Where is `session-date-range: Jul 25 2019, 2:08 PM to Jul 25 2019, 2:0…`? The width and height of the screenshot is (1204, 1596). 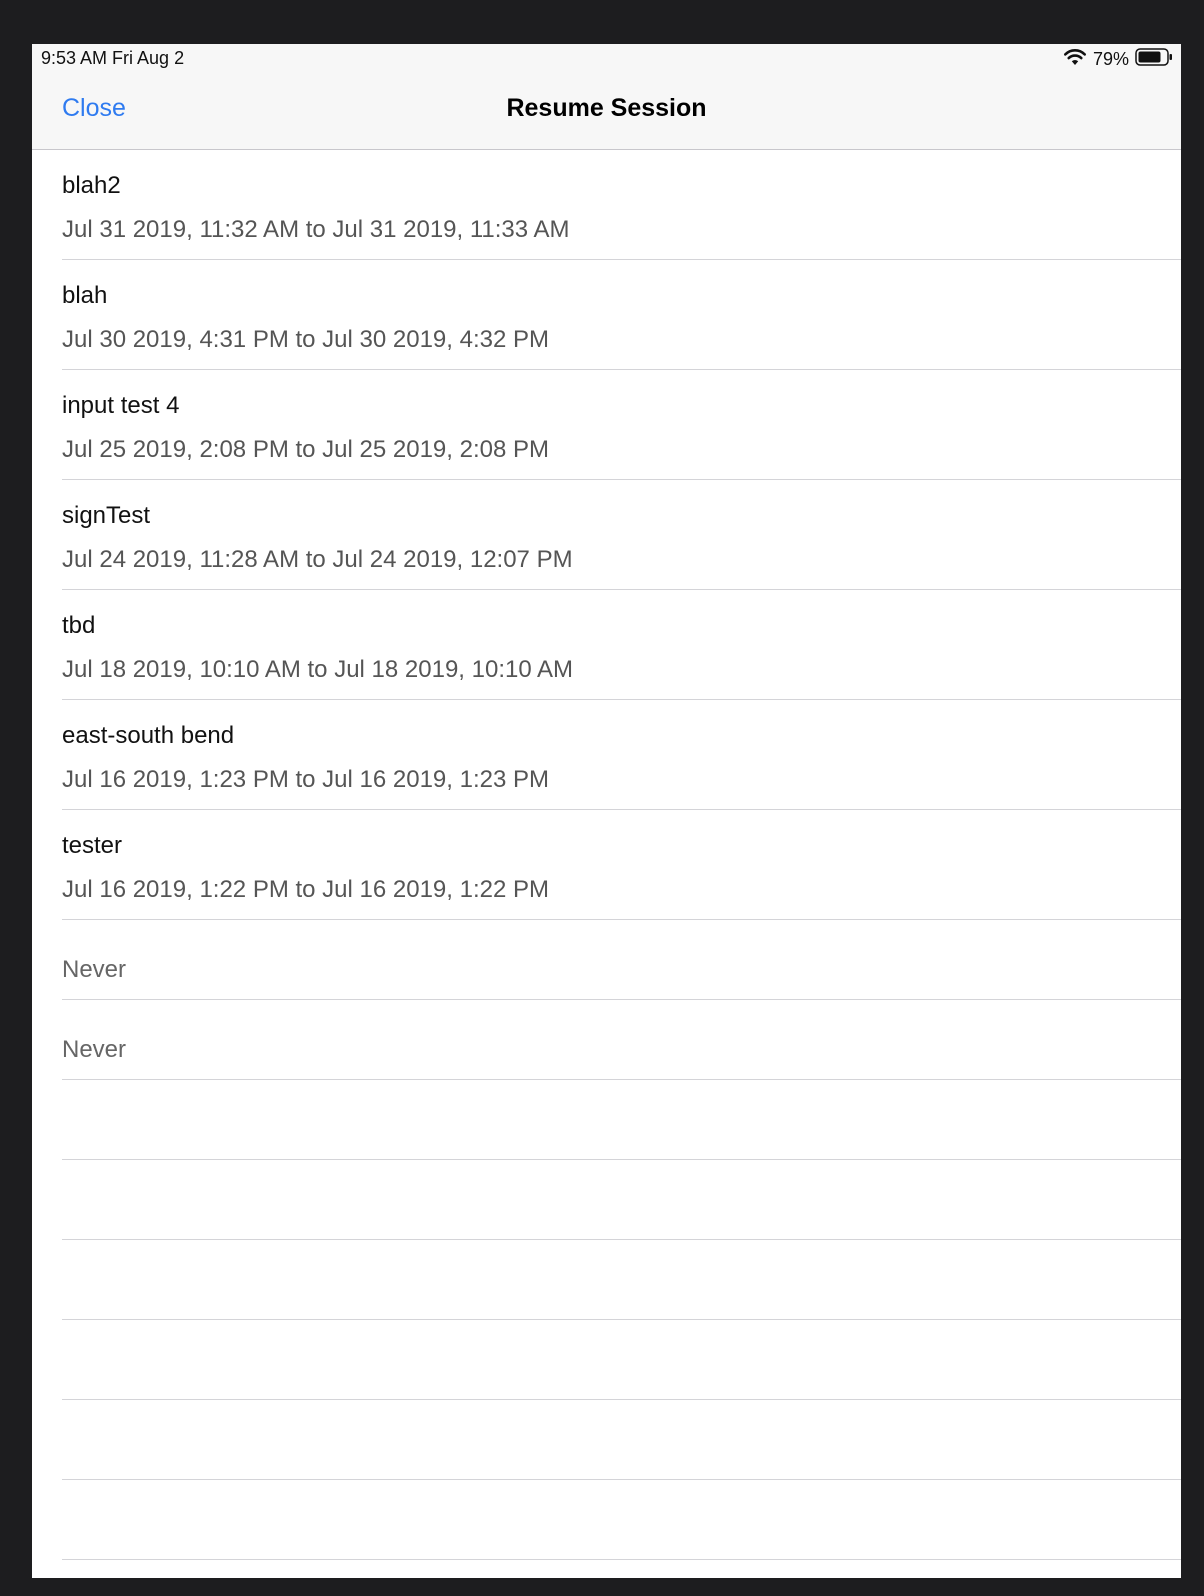 session-date-range: Jul 25 2019, 2:08 PM to Jul 25 2019, 2:0… is located at coordinates (305, 449).